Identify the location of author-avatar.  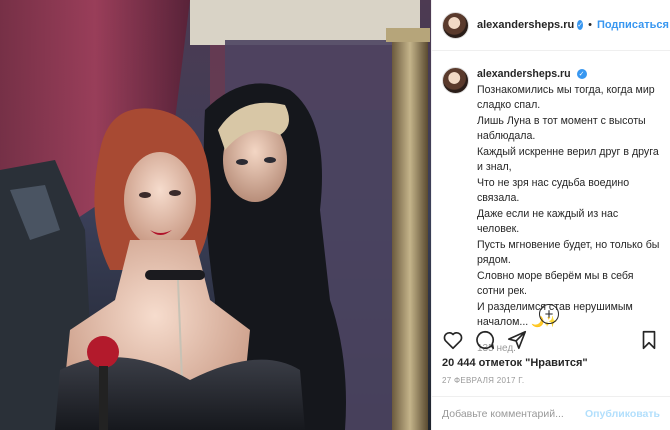
(455, 25).